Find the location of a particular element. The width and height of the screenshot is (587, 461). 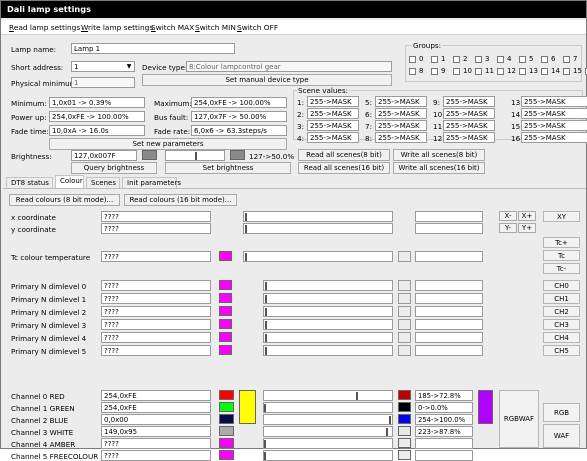

tc-button: Tc is located at coordinates (561, 255).